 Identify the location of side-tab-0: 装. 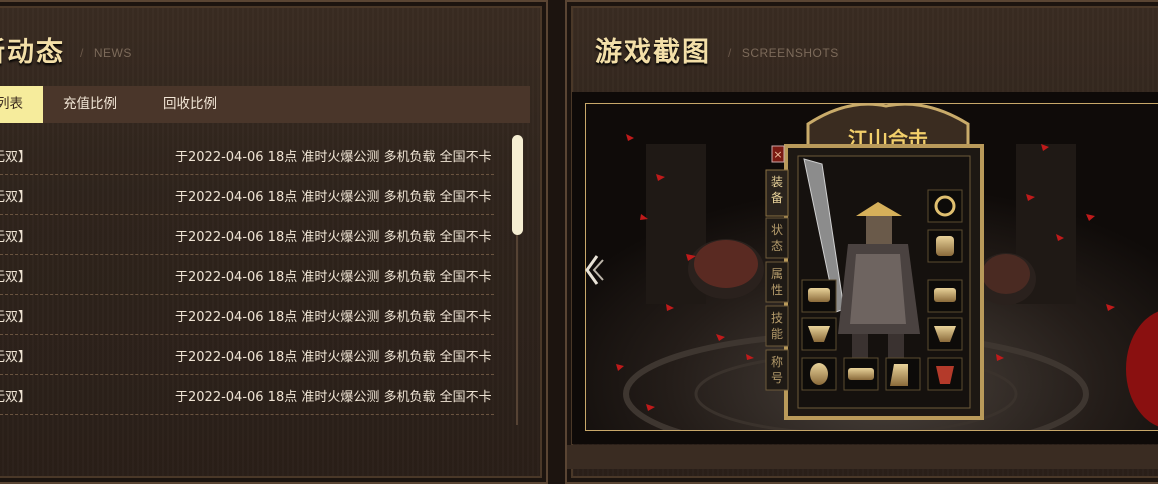
(777, 182).